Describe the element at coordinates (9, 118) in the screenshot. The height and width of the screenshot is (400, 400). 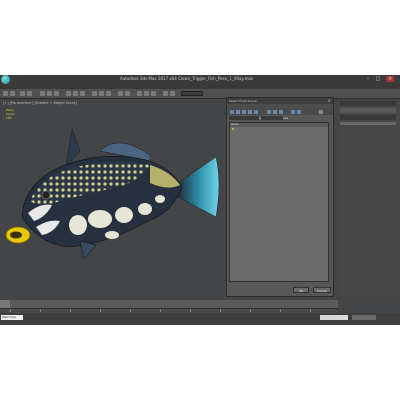
I see `stat-line: FPS:` at that location.